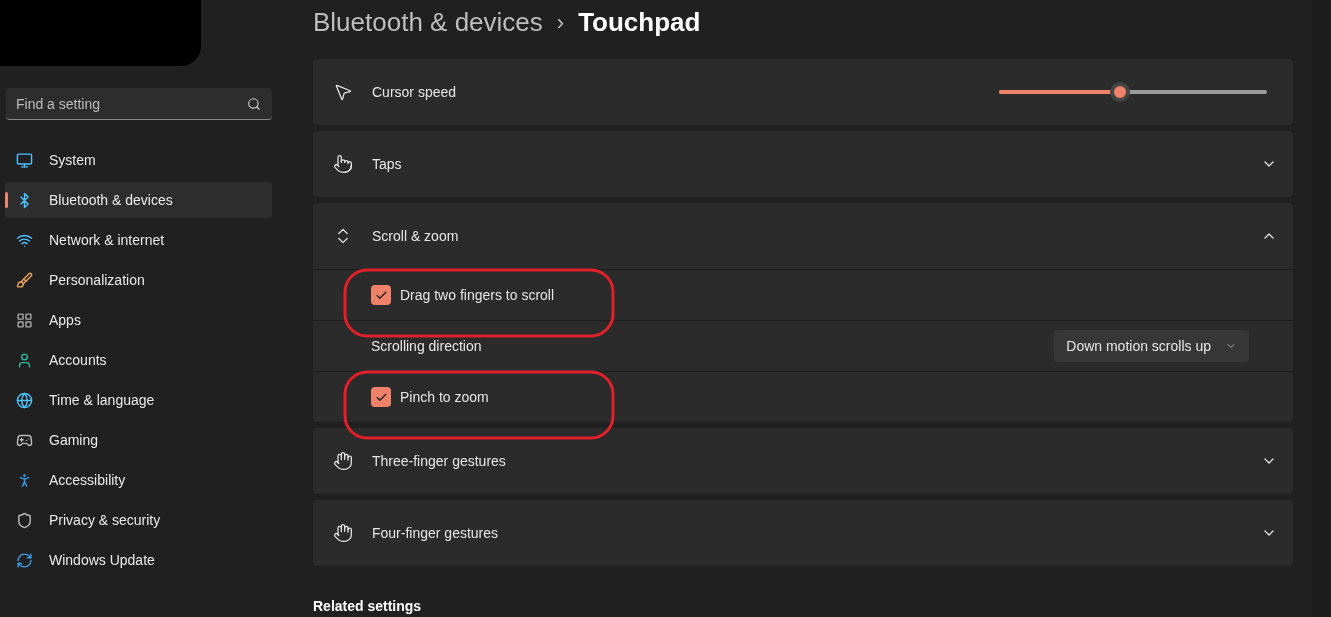 The width and height of the screenshot is (1331, 617). Describe the element at coordinates (24, 520) in the screenshot. I see `shield-icon` at that location.